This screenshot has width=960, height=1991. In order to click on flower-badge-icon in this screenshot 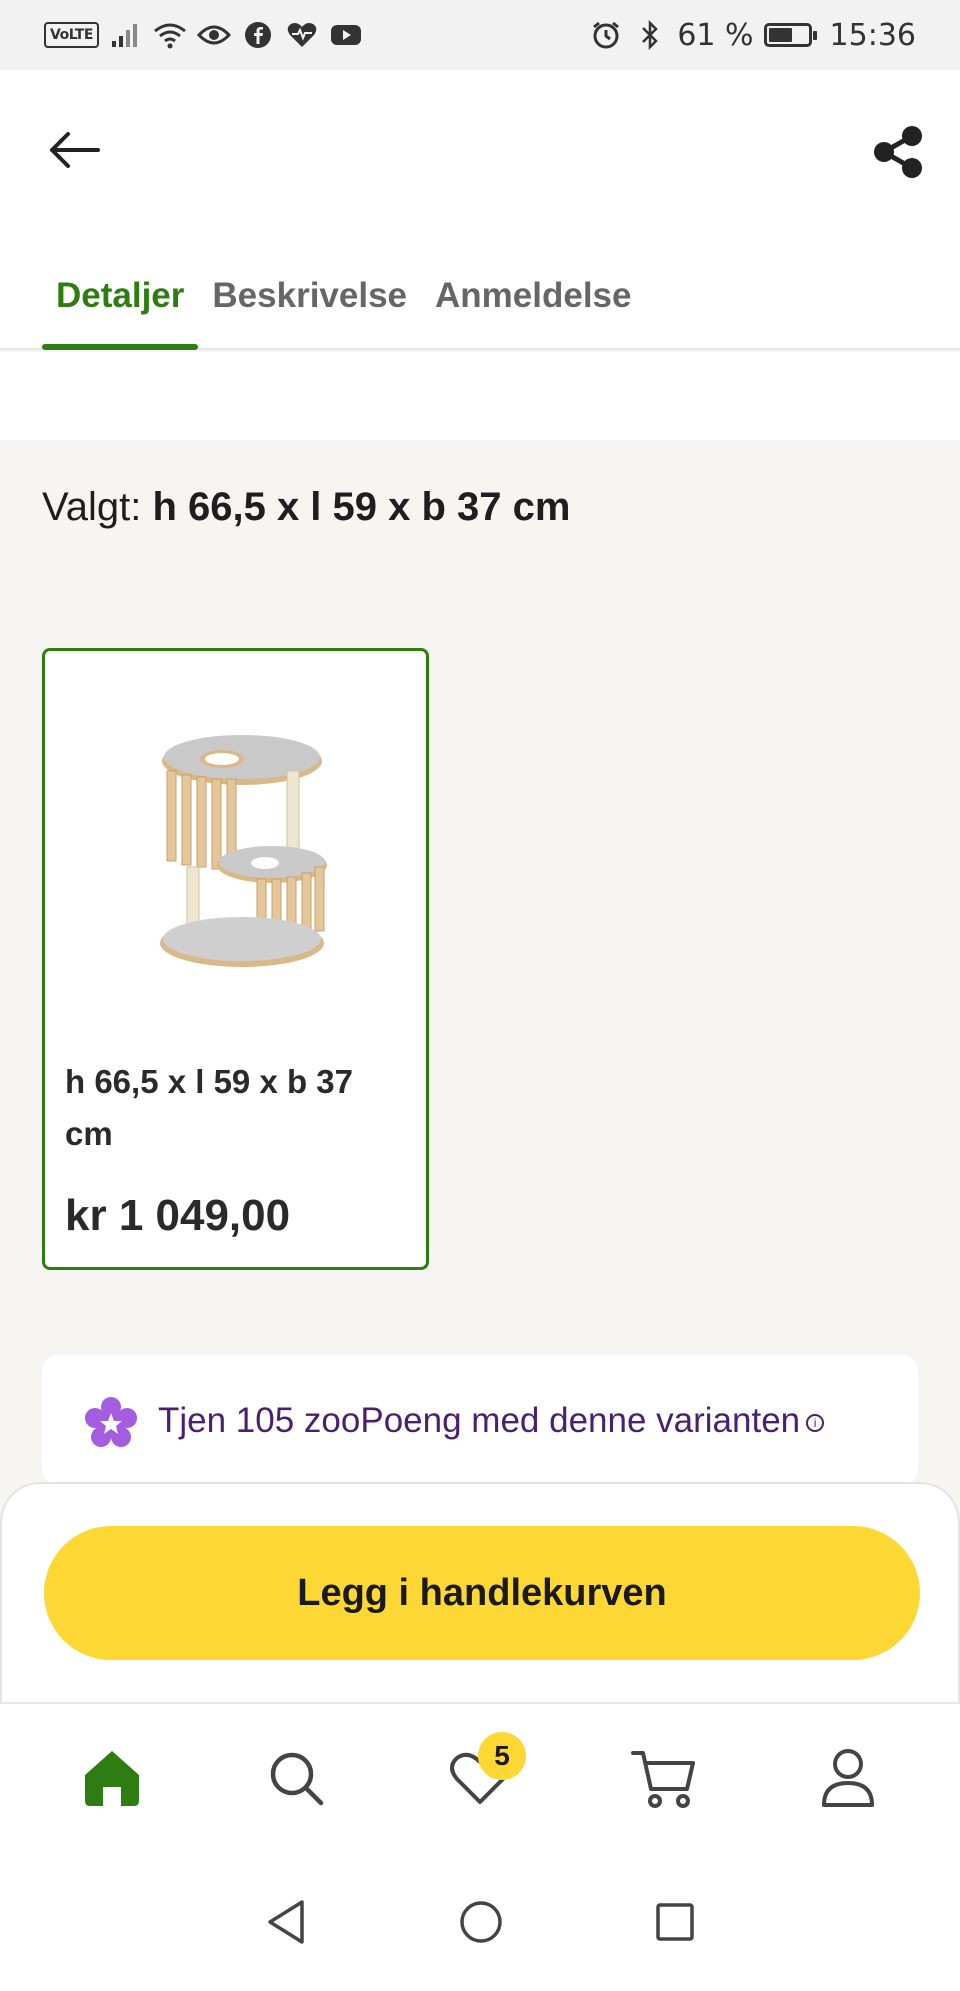, I will do `click(111, 1422)`.